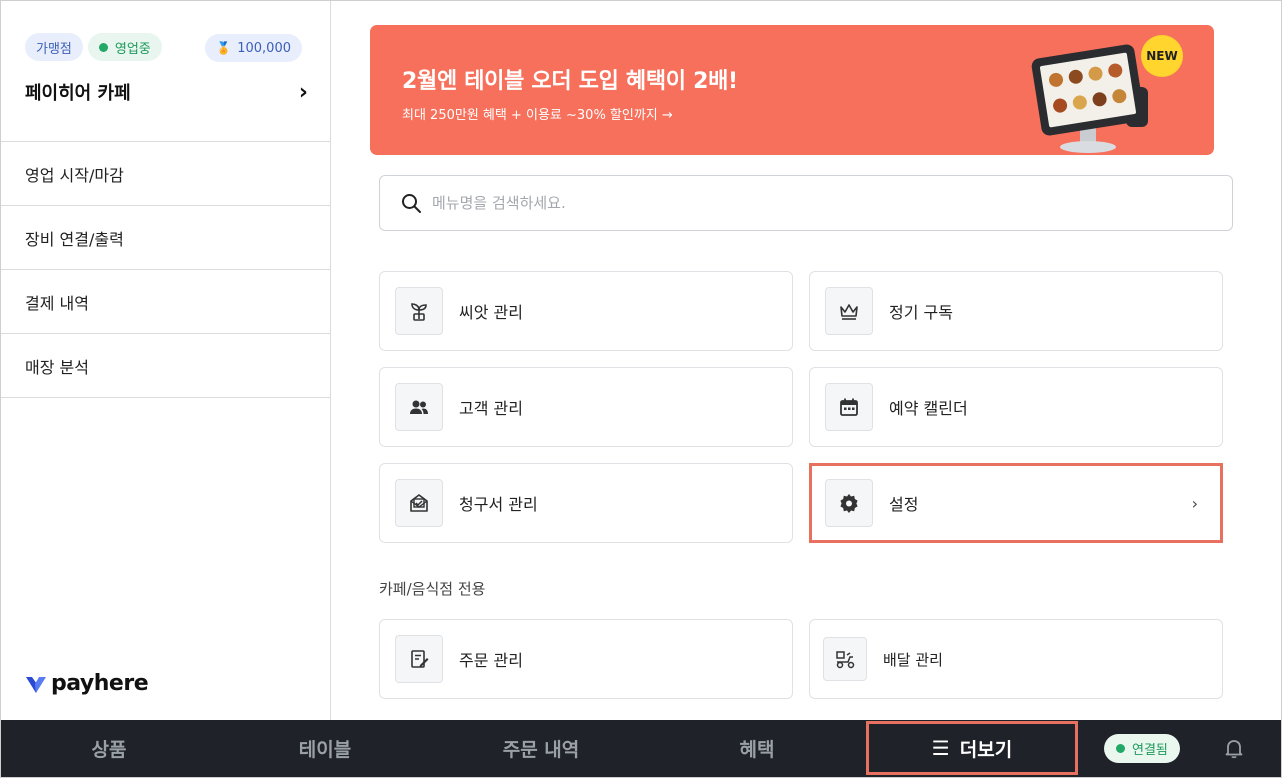 The height and width of the screenshot is (778, 1282). I want to click on invoice-management-label: 청구서 관리, so click(498, 504).